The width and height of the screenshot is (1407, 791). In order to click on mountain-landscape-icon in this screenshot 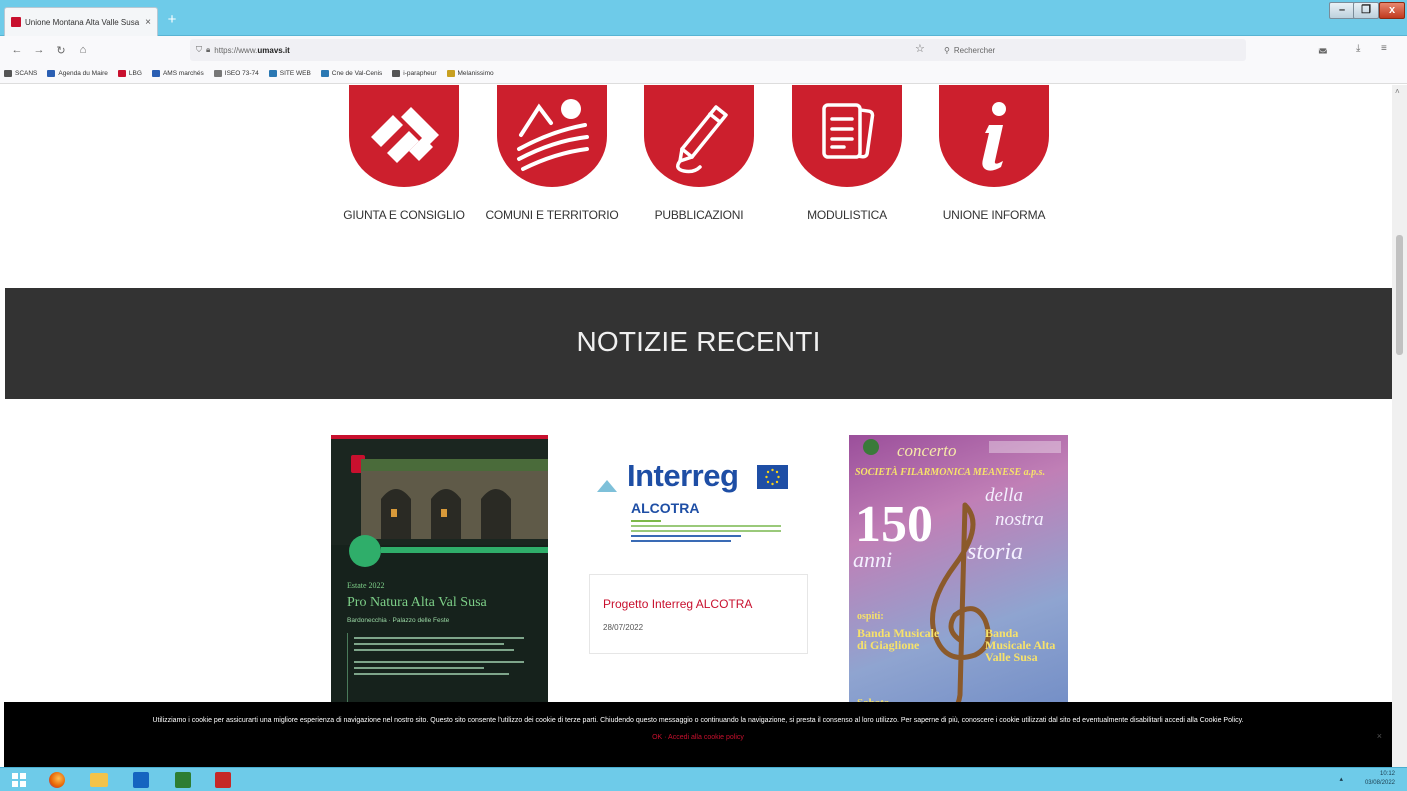, I will do `click(553, 135)`.